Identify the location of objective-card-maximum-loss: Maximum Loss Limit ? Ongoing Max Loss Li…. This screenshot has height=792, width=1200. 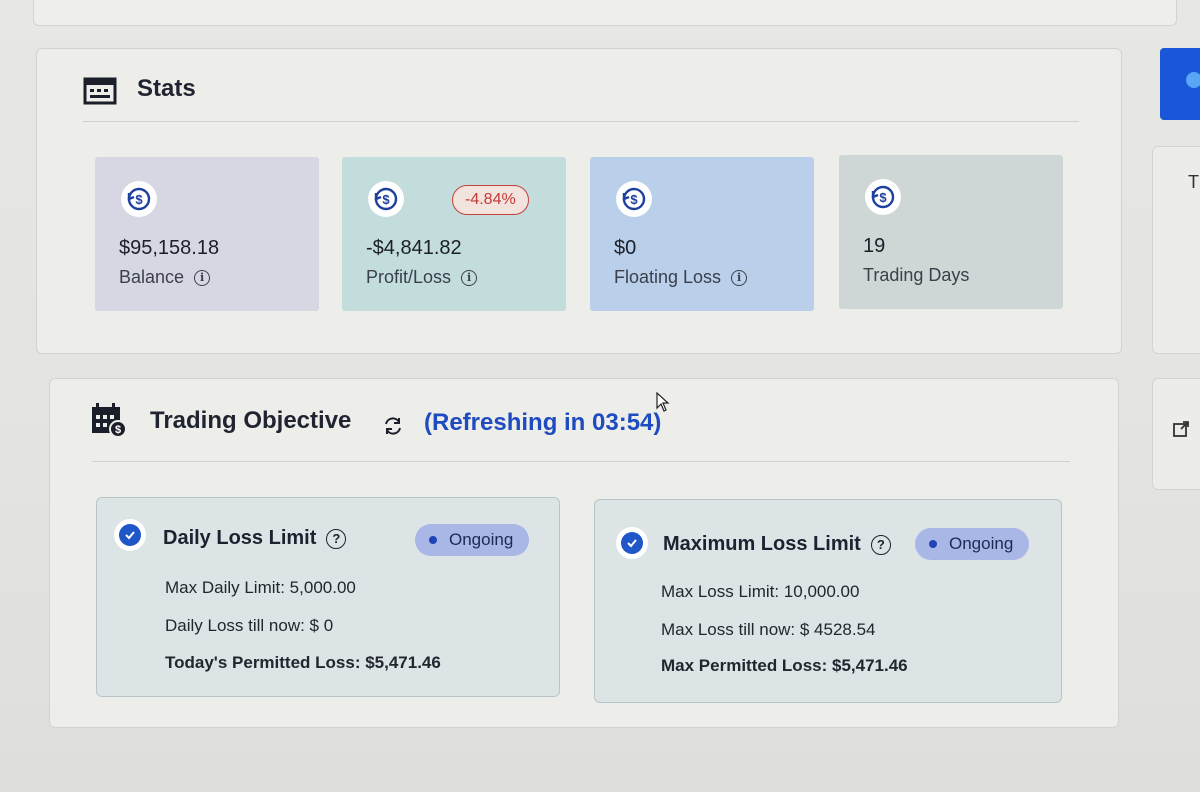
(828, 601).